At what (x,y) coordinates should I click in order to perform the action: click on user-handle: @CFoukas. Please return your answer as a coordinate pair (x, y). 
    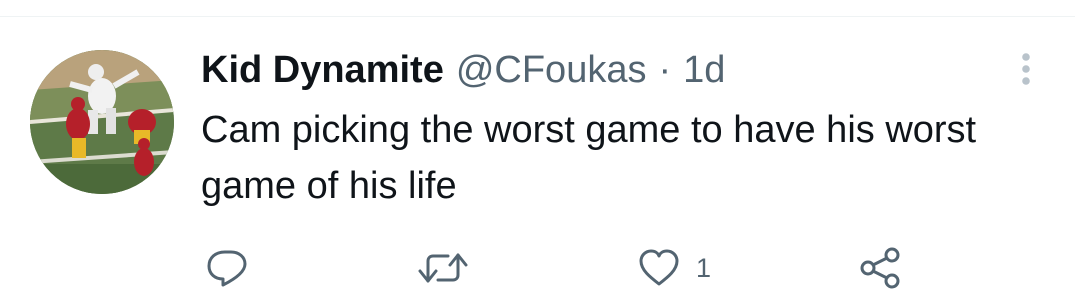
    Looking at the image, I should click on (551, 70).